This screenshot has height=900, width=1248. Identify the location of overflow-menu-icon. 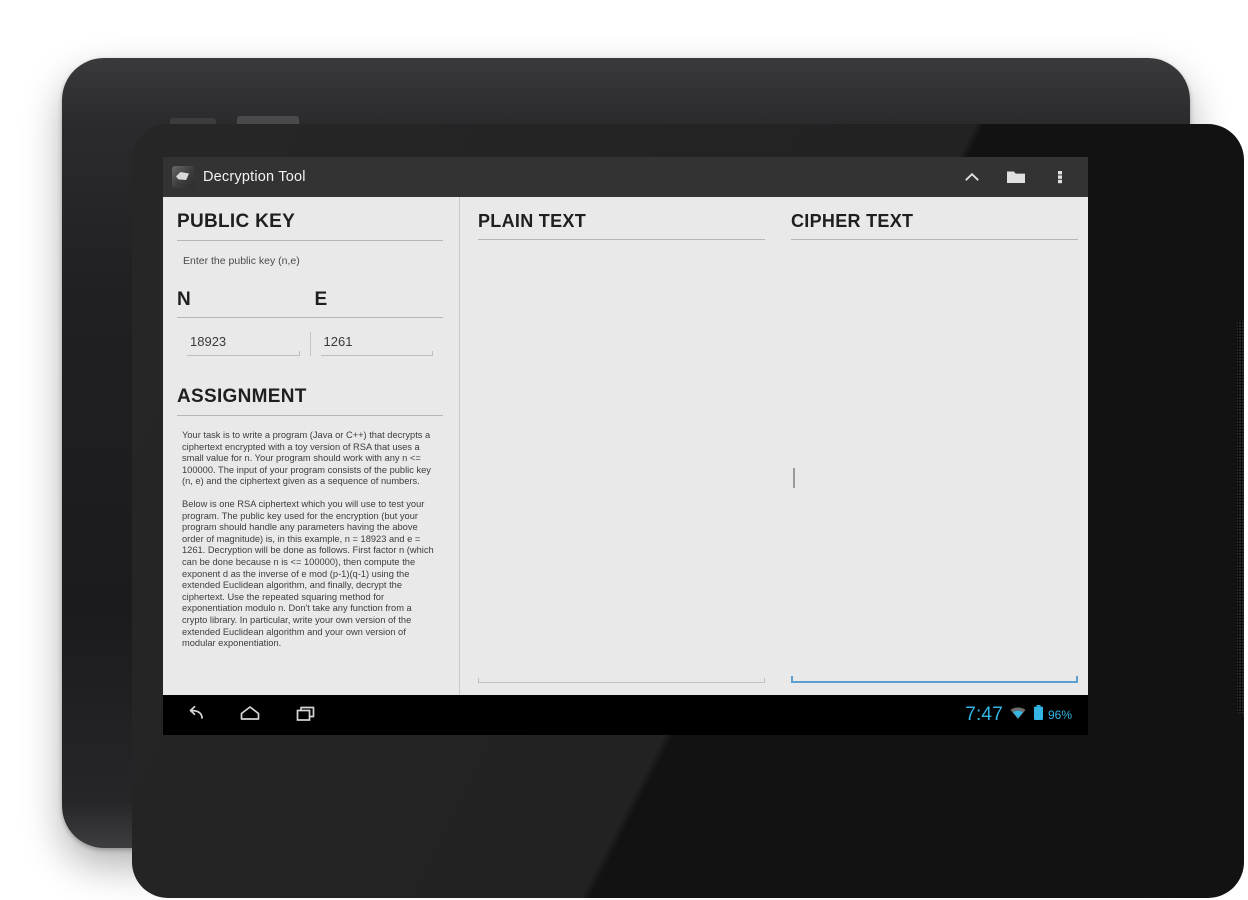
(1060, 177).